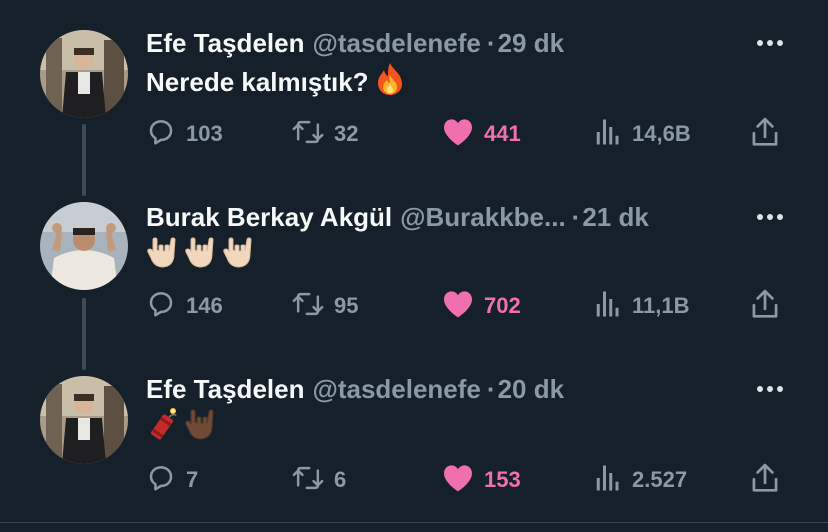  I want to click on like-button: 702, so click(481, 306).